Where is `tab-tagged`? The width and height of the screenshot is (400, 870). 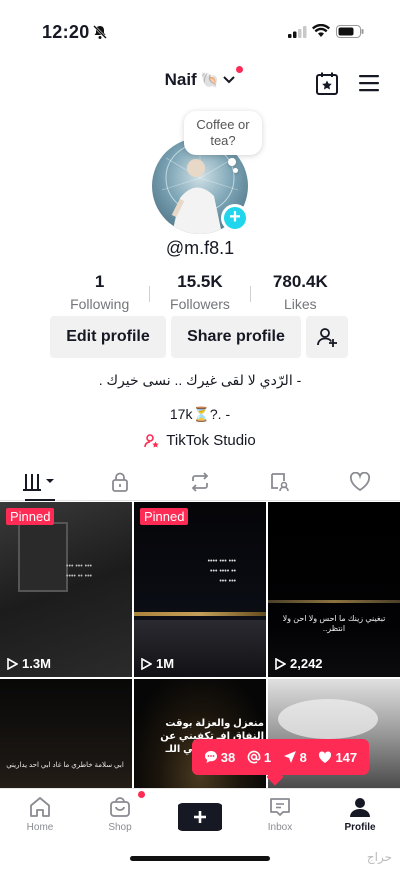
tab-tagged is located at coordinates (280, 481).